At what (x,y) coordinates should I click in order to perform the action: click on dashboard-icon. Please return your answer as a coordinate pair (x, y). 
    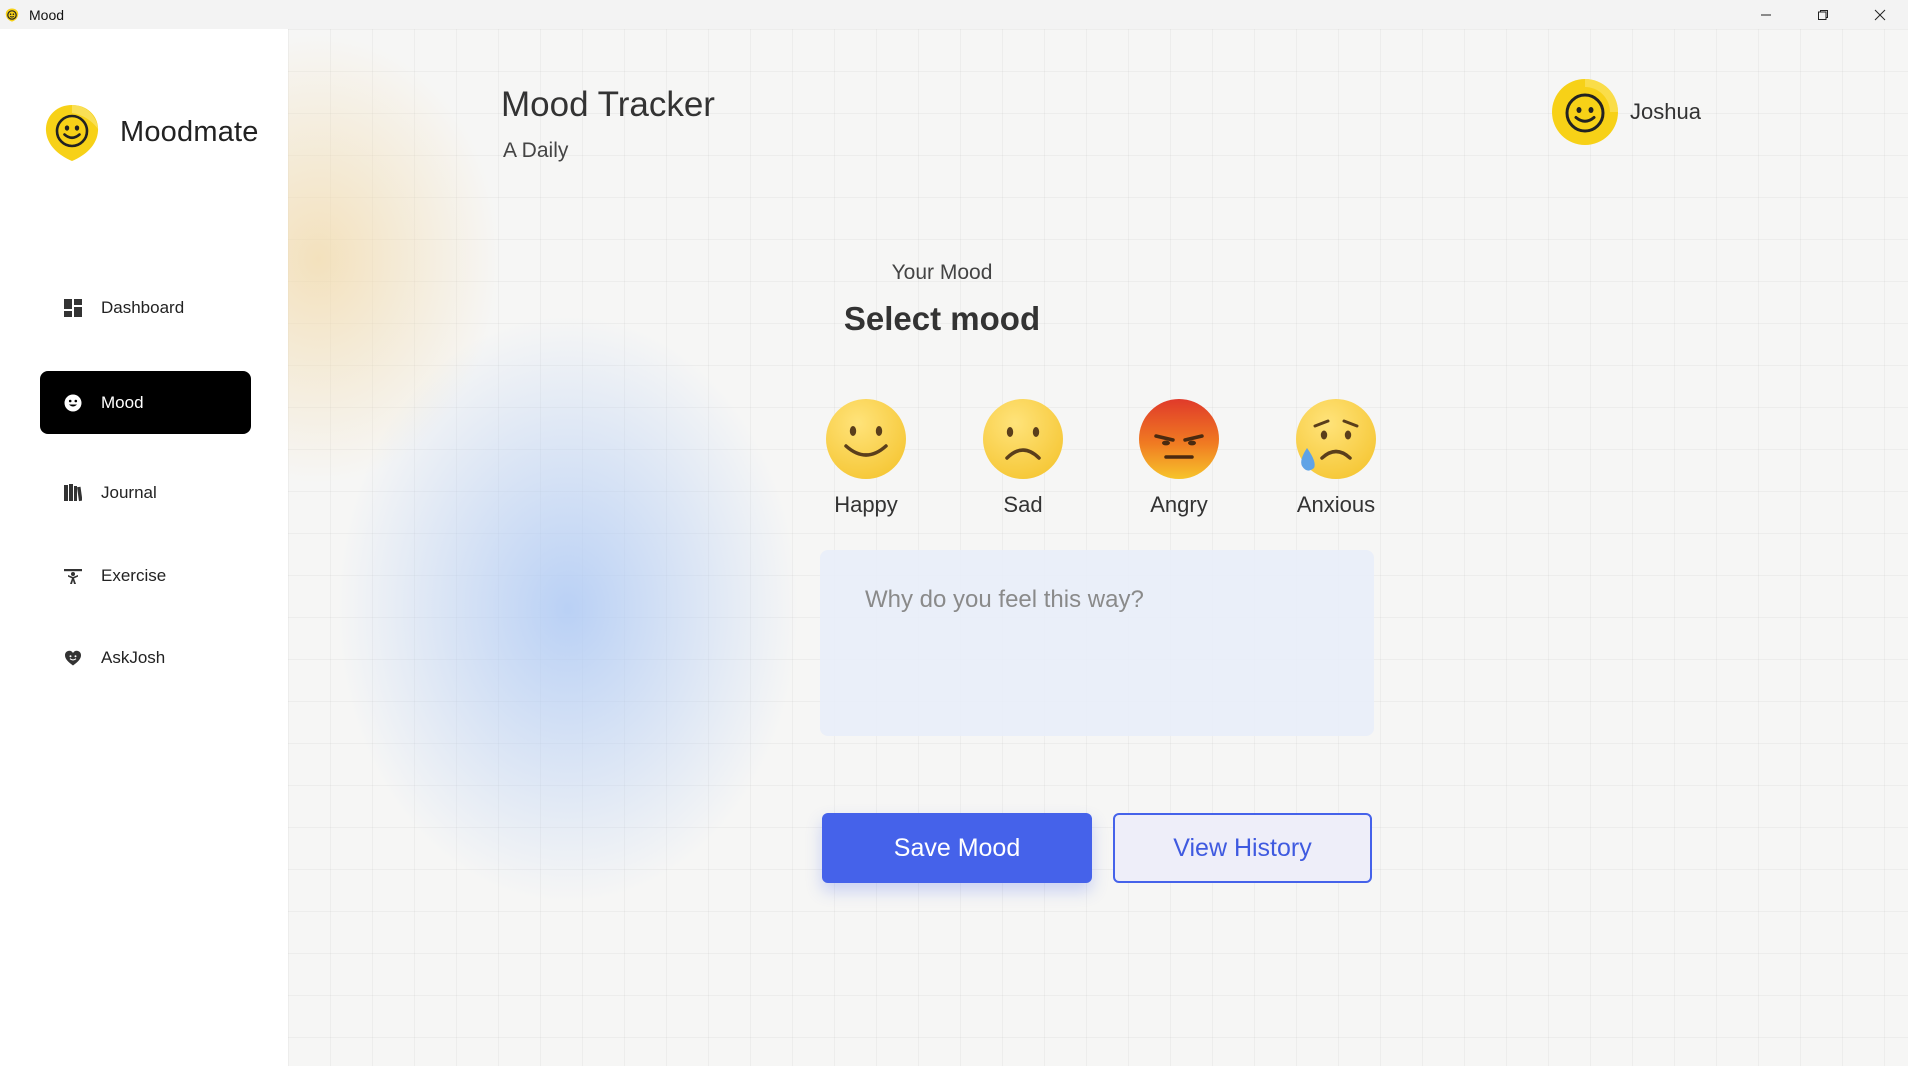
    Looking at the image, I should click on (73, 308).